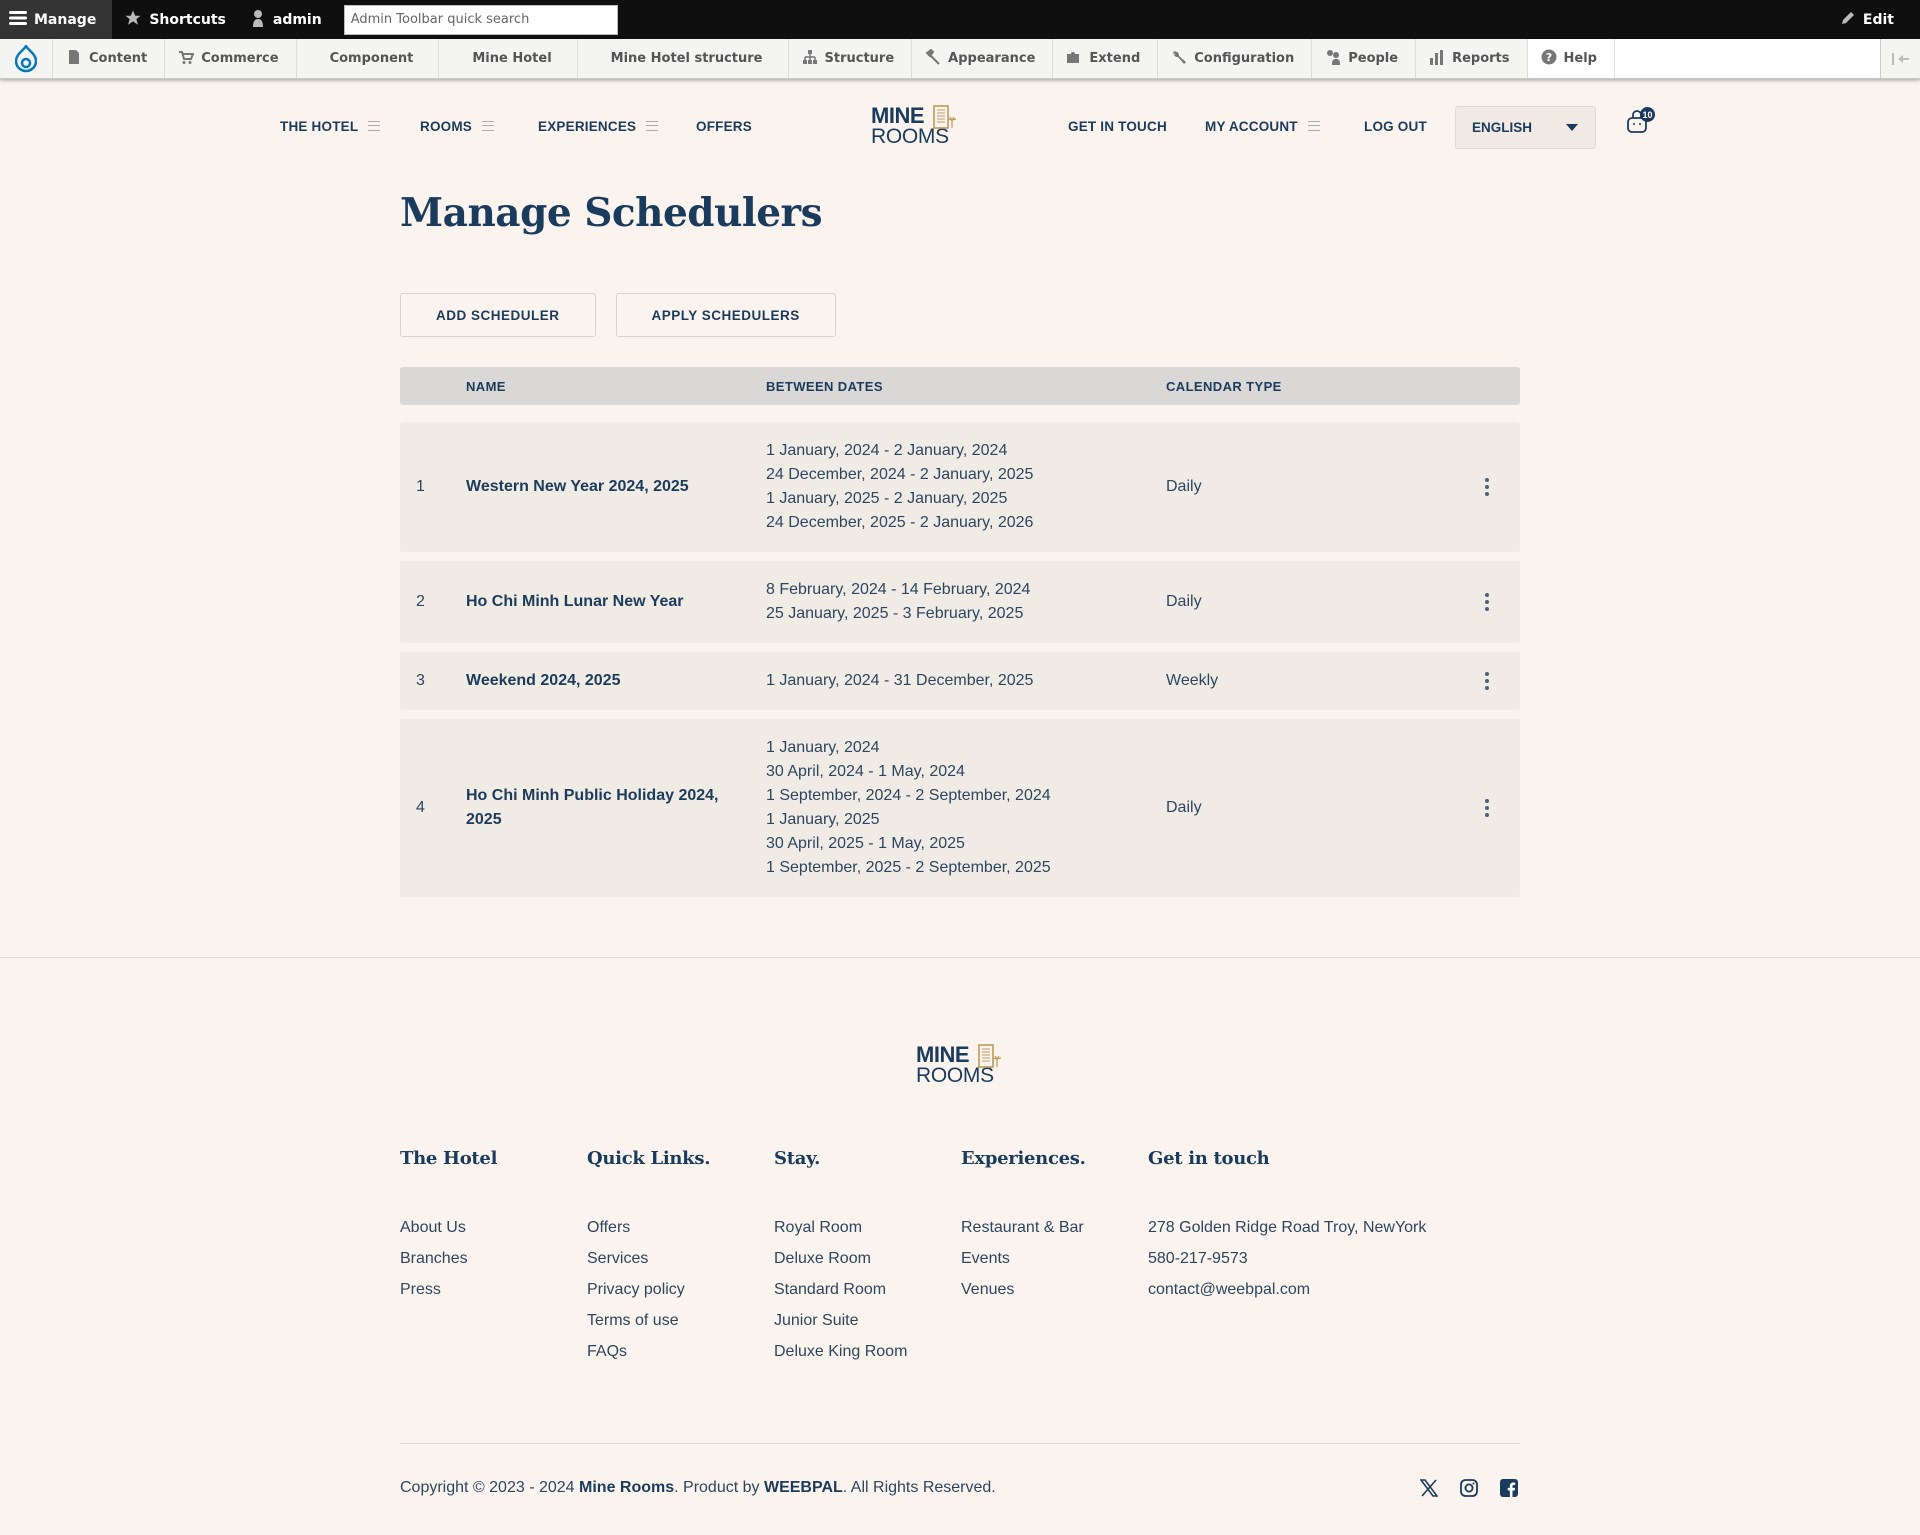  Describe the element at coordinates (900, 680) in the screenshot. I see `date-range: 1 January, 2024 - 31 December, 2025` at that location.